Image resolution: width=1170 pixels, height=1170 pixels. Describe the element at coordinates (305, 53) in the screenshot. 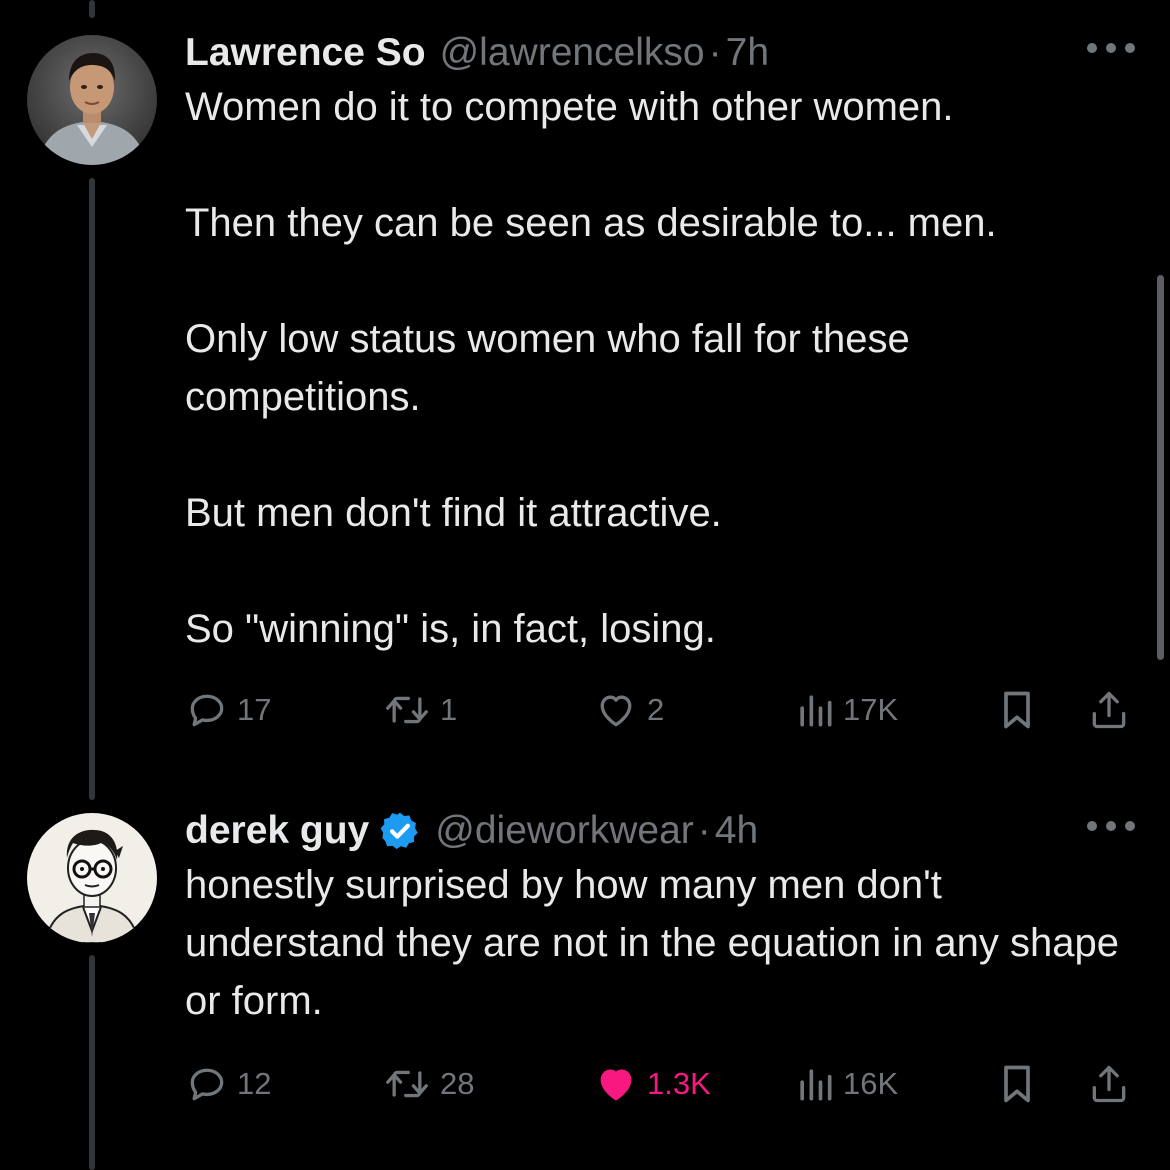

I see `author-name: Lawrence So` at that location.